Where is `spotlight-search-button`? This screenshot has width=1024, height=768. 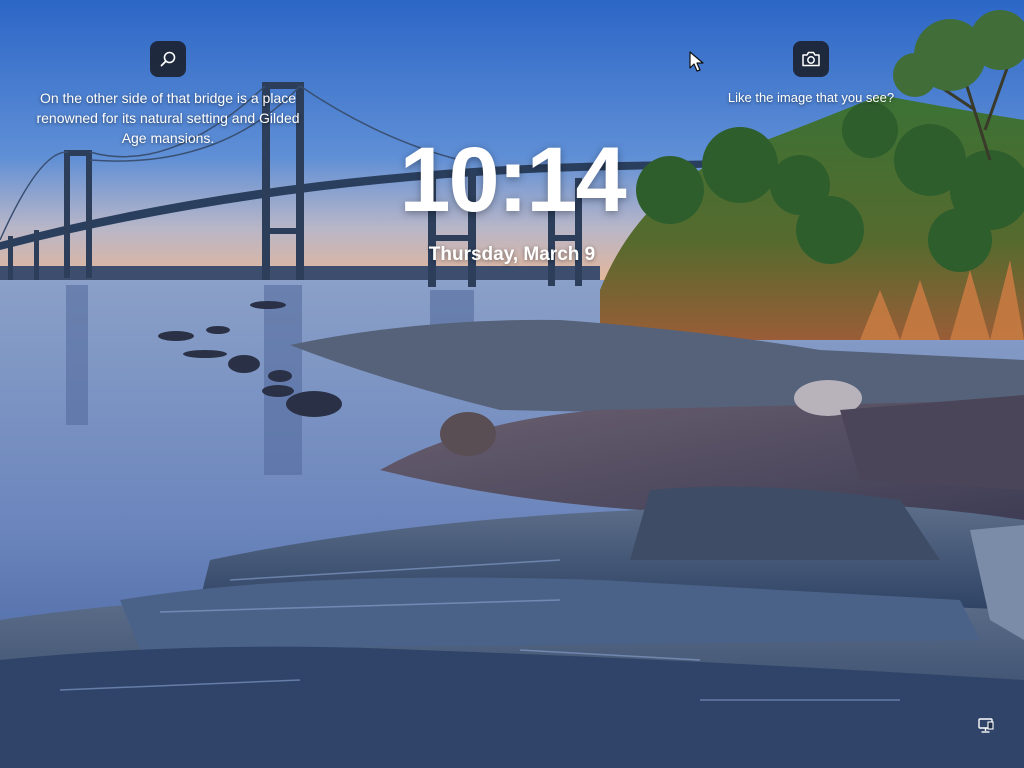
spotlight-search-button is located at coordinates (168, 59).